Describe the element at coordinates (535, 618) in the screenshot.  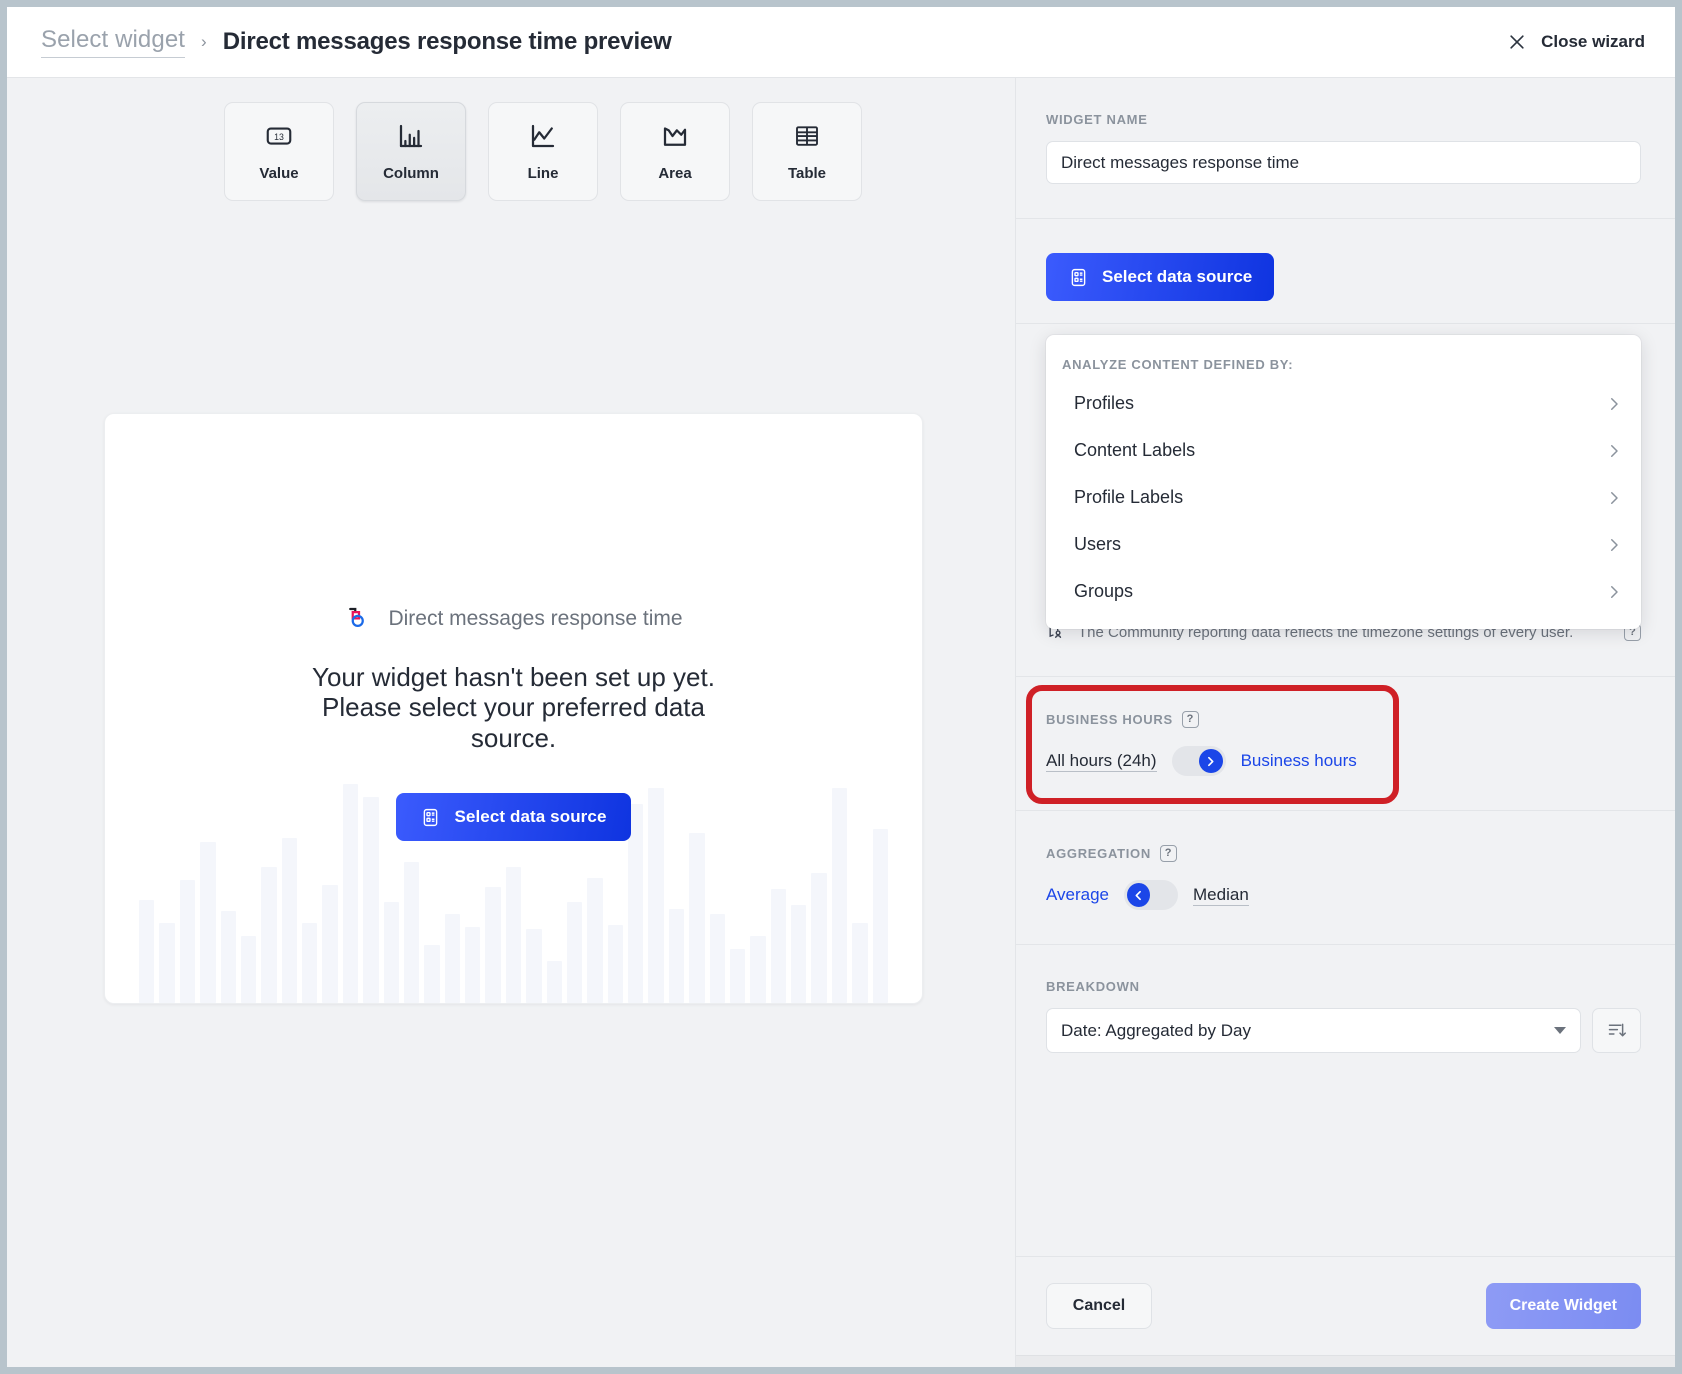
I see `preview-chart-title: Direct messages response time` at that location.